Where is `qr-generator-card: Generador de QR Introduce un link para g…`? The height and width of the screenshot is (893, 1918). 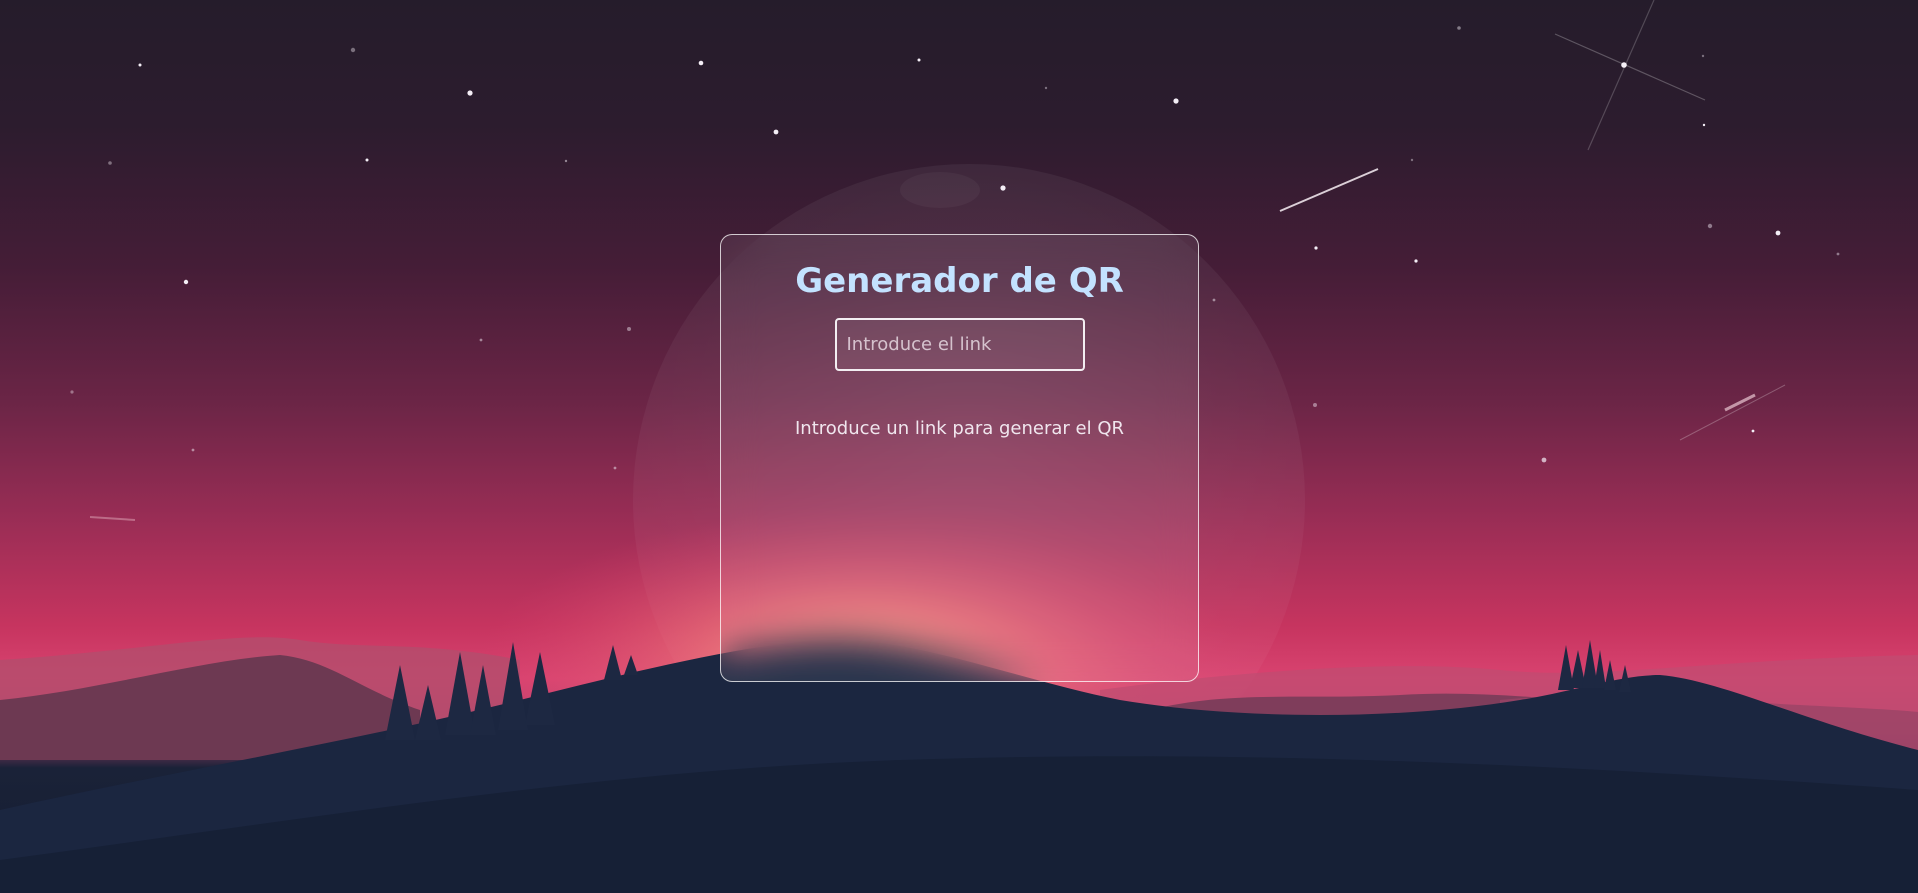 qr-generator-card: Generador de QR Introduce un link para g… is located at coordinates (959, 458).